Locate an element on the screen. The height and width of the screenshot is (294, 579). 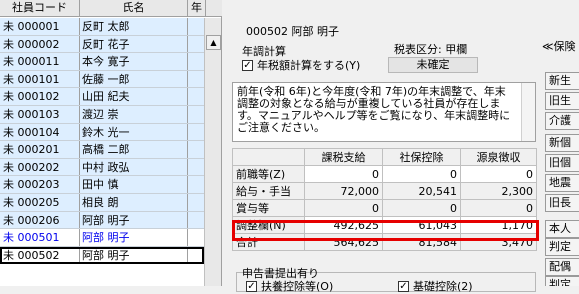
list-item: 未 000102 山田 紀夫 is located at coordinates (102, 97).